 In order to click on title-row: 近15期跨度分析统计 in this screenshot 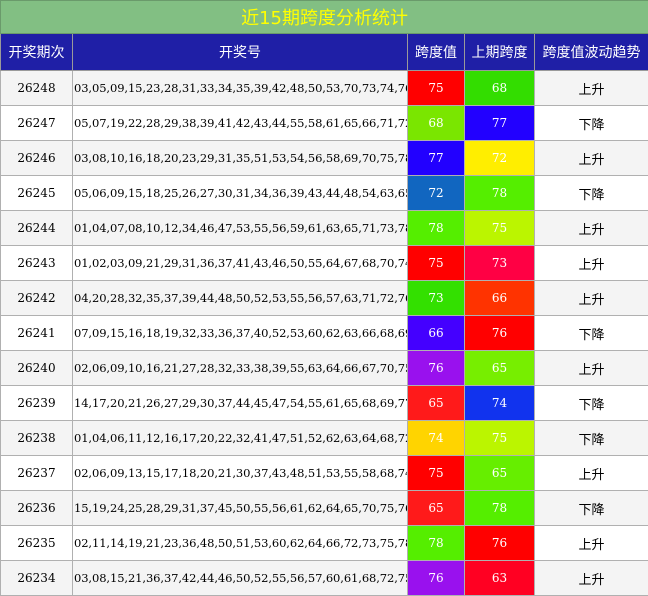, I will do `click(324, 17)`.